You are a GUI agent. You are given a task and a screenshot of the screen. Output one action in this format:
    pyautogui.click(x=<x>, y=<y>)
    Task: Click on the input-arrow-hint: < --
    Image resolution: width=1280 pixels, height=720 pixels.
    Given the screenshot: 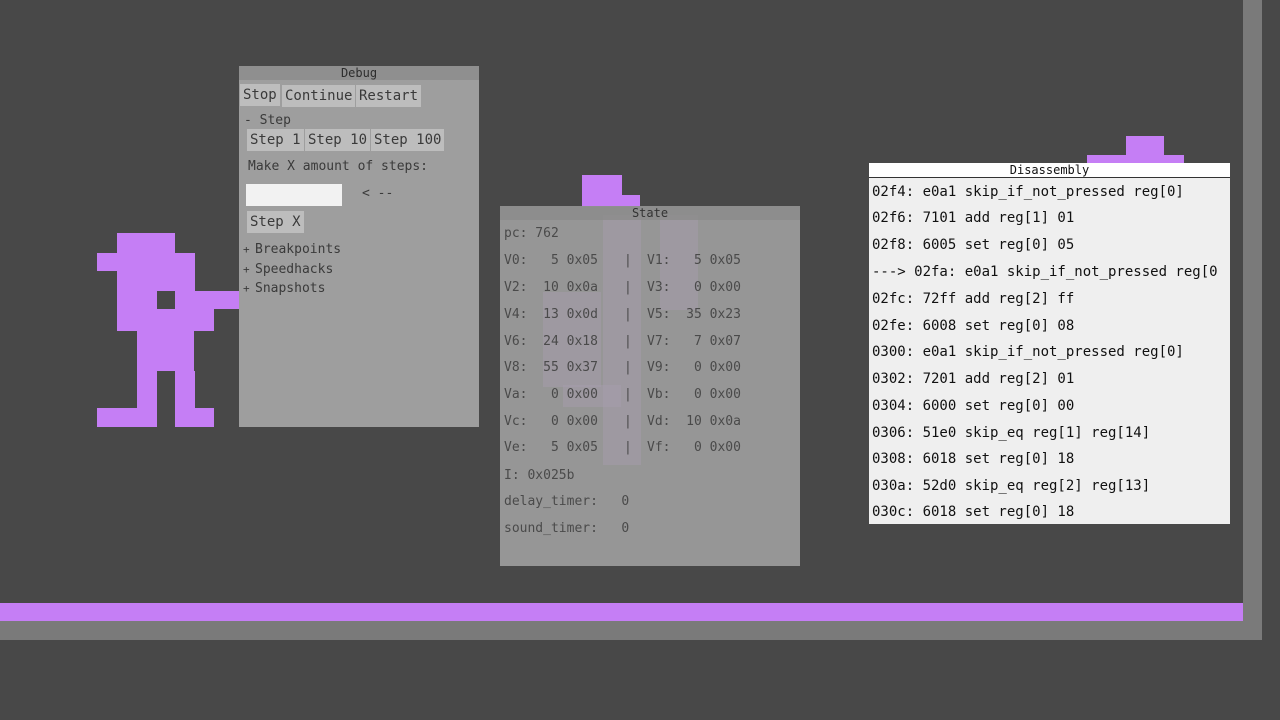 What is the action you would take?
    pyautogui.click(x=378, y=193)
    